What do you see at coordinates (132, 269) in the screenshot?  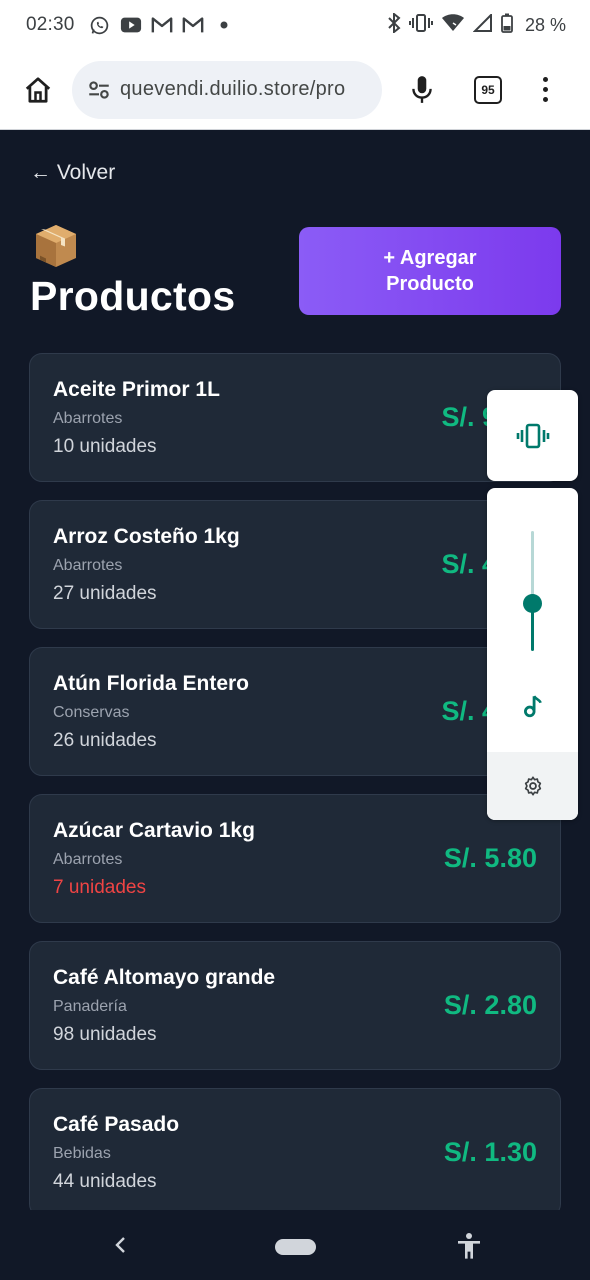 I see `page-header: Productos` at bounding box center [132, 269].